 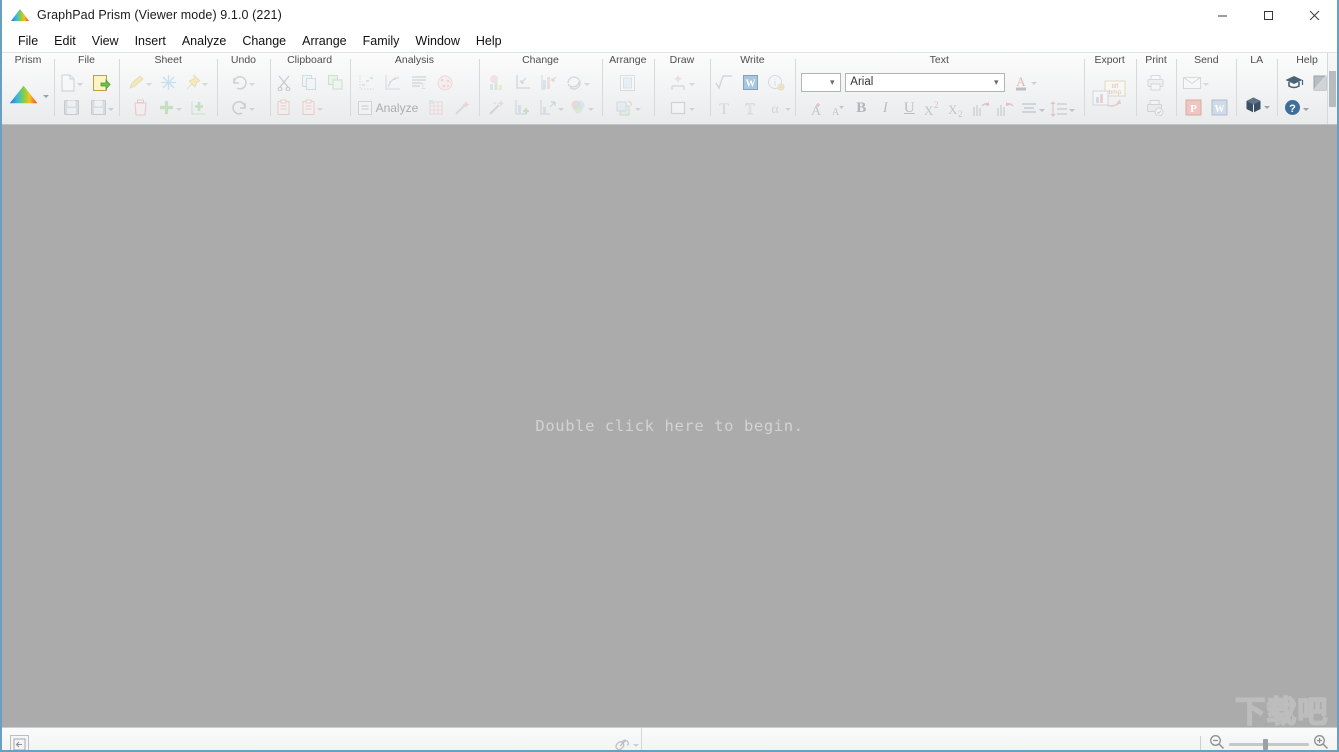 What do you see at coordinates (462, 107) in the screenshot?
I see `analysis-wand-button` at bounding box center [462, 107].